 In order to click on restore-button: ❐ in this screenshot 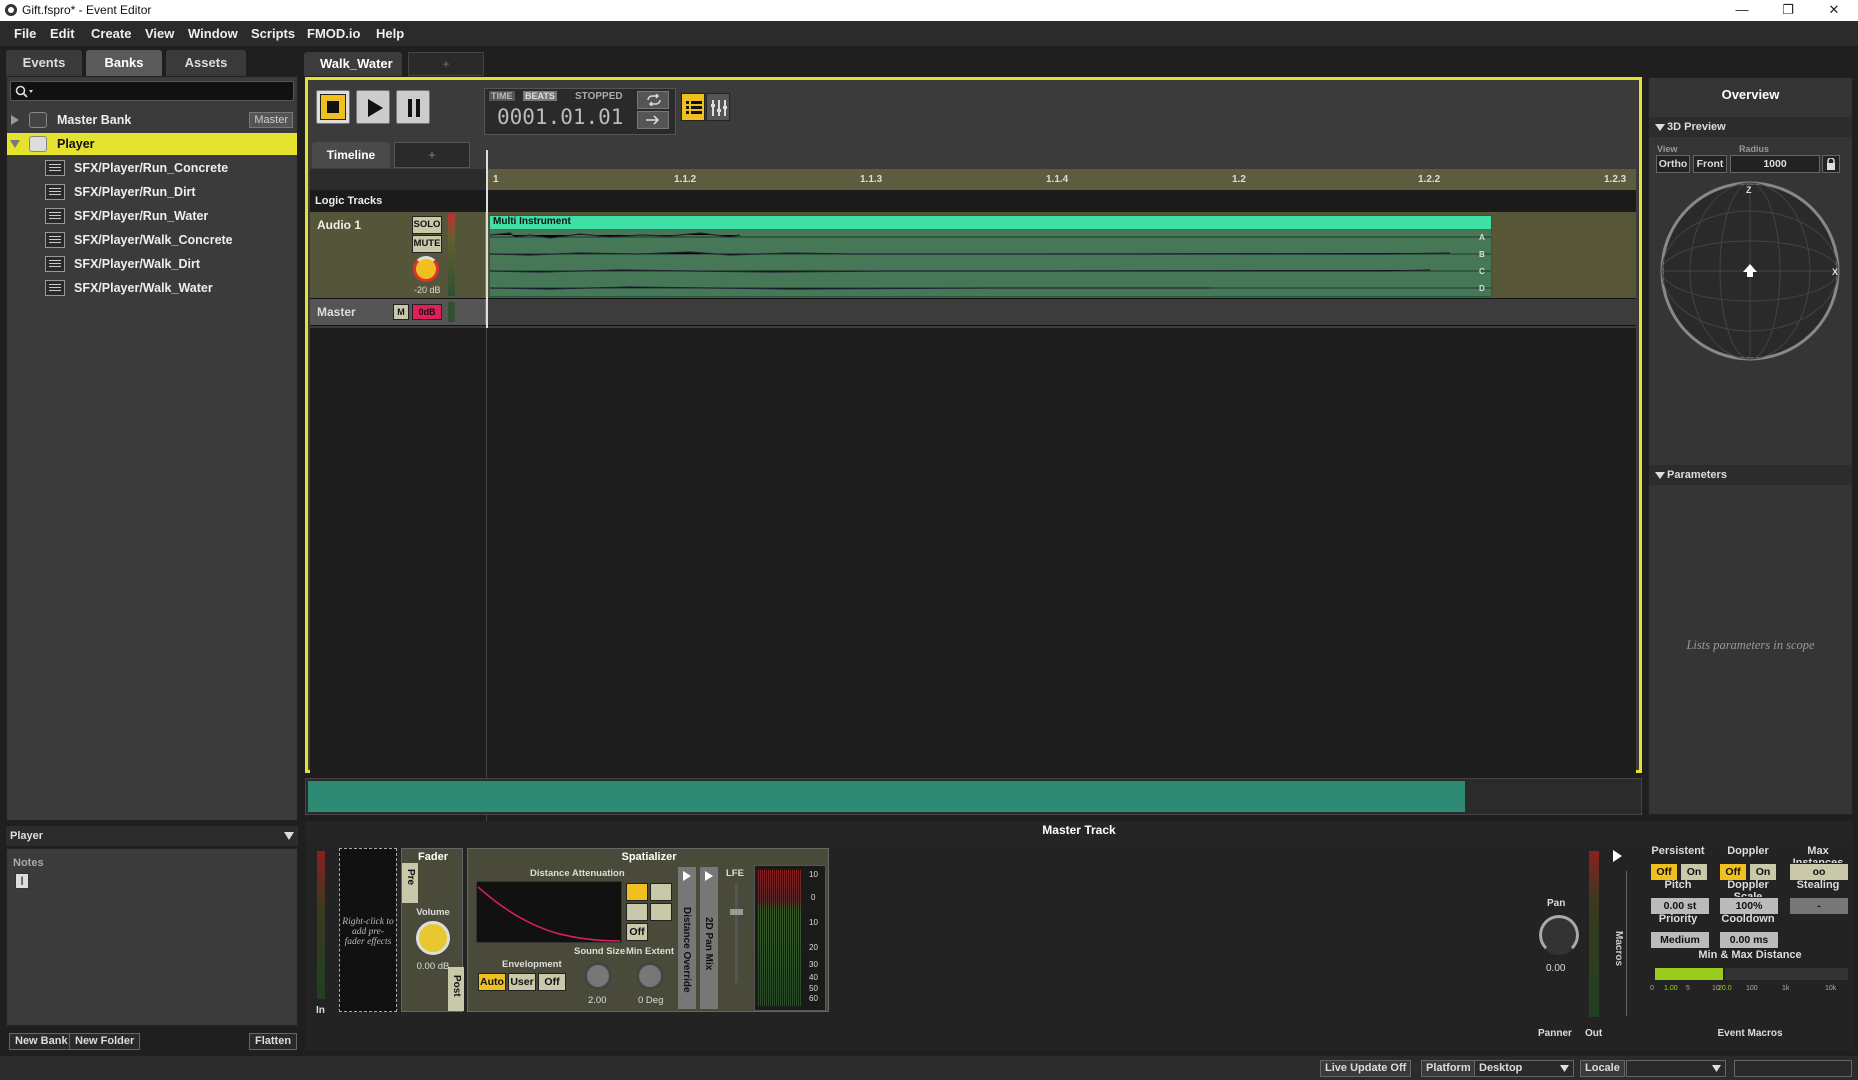, I will do `click(1788, 10)`.